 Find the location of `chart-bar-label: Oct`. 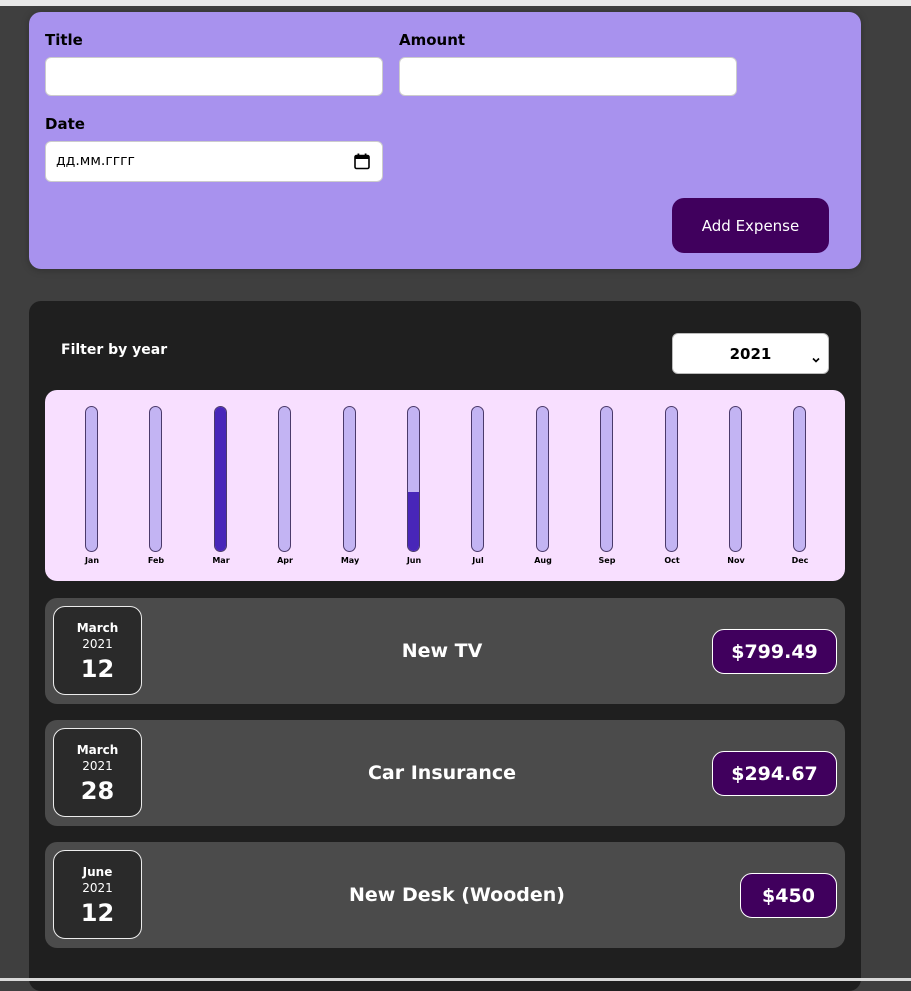

chart-bar-label: Oct is located at coordinates (672, 560).